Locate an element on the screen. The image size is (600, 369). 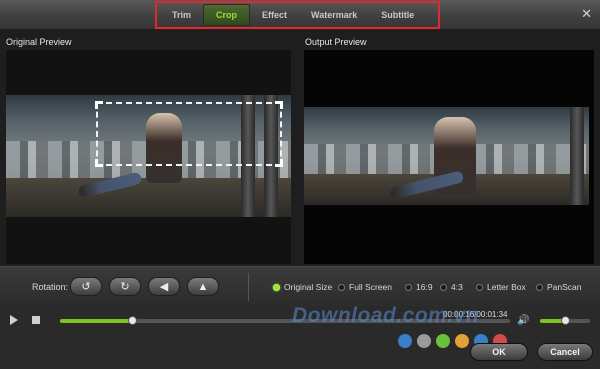
flip-vertical-icon: ▲ is located at coordinates (203, 286).